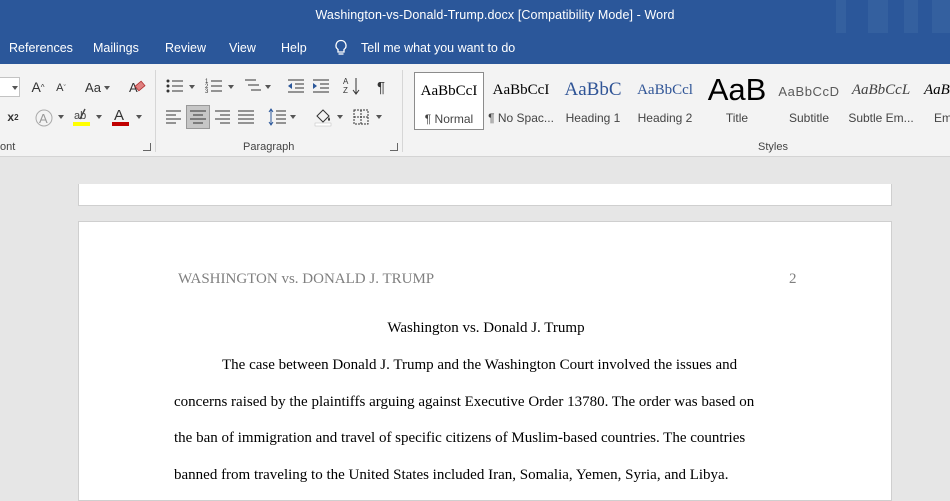 The height and width of the screenshot is (501, 950). I want to click on tab-mailings: Mailings, so click(116, 48).